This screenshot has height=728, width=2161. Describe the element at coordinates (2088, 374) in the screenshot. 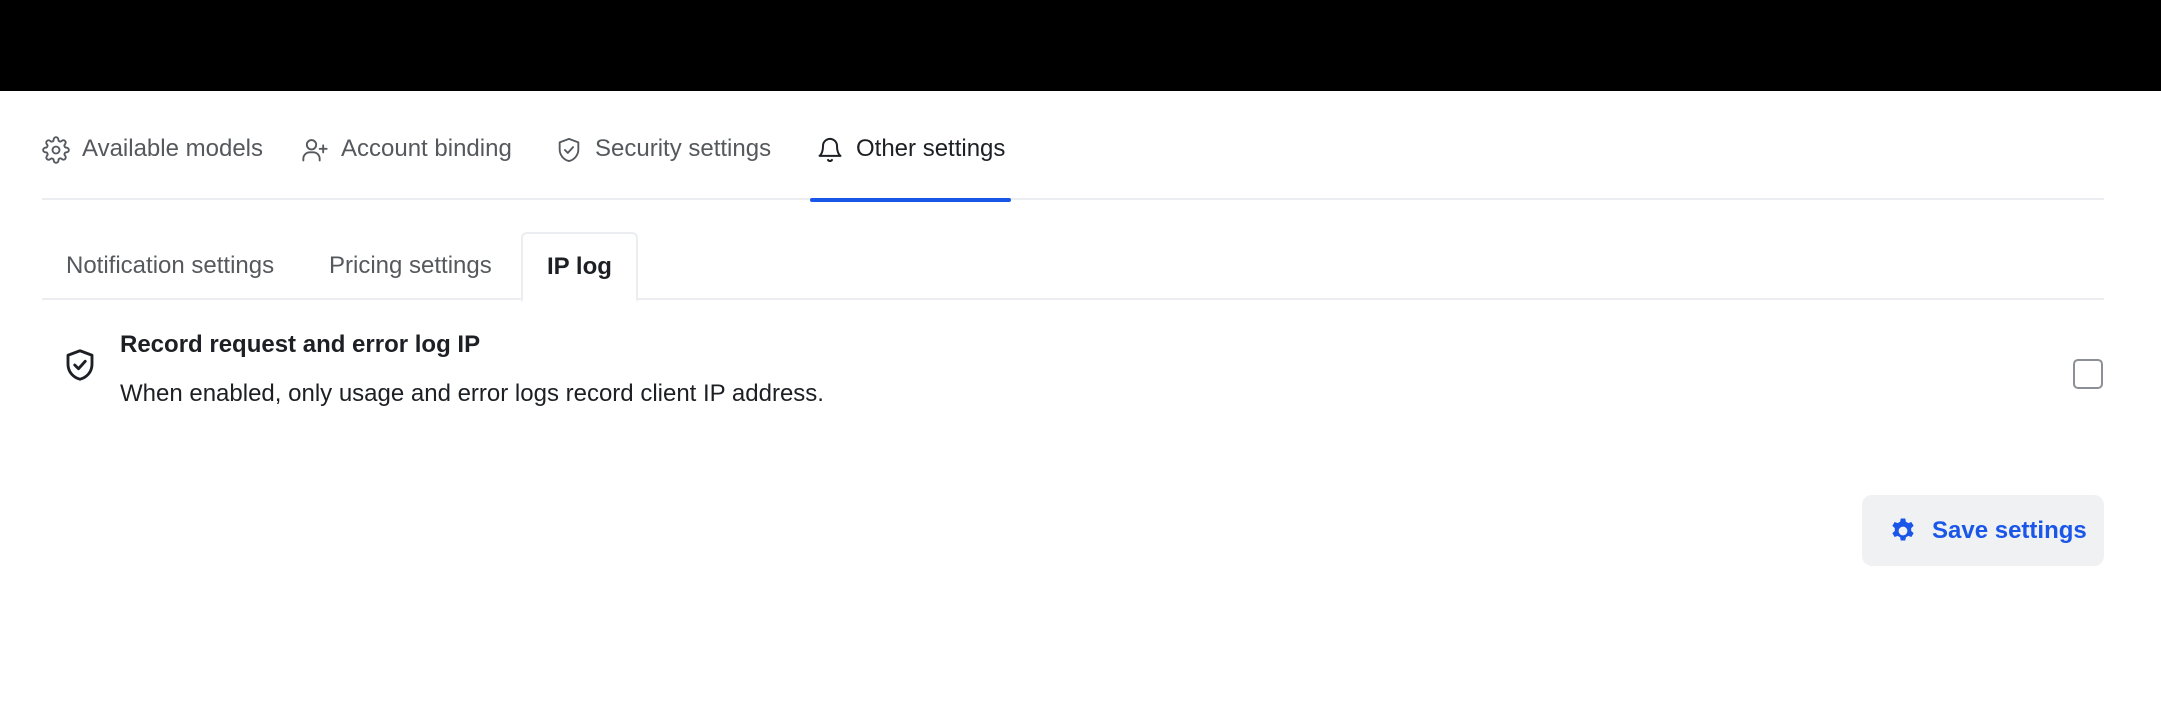

I see `record-ip-checkbox` at that location.